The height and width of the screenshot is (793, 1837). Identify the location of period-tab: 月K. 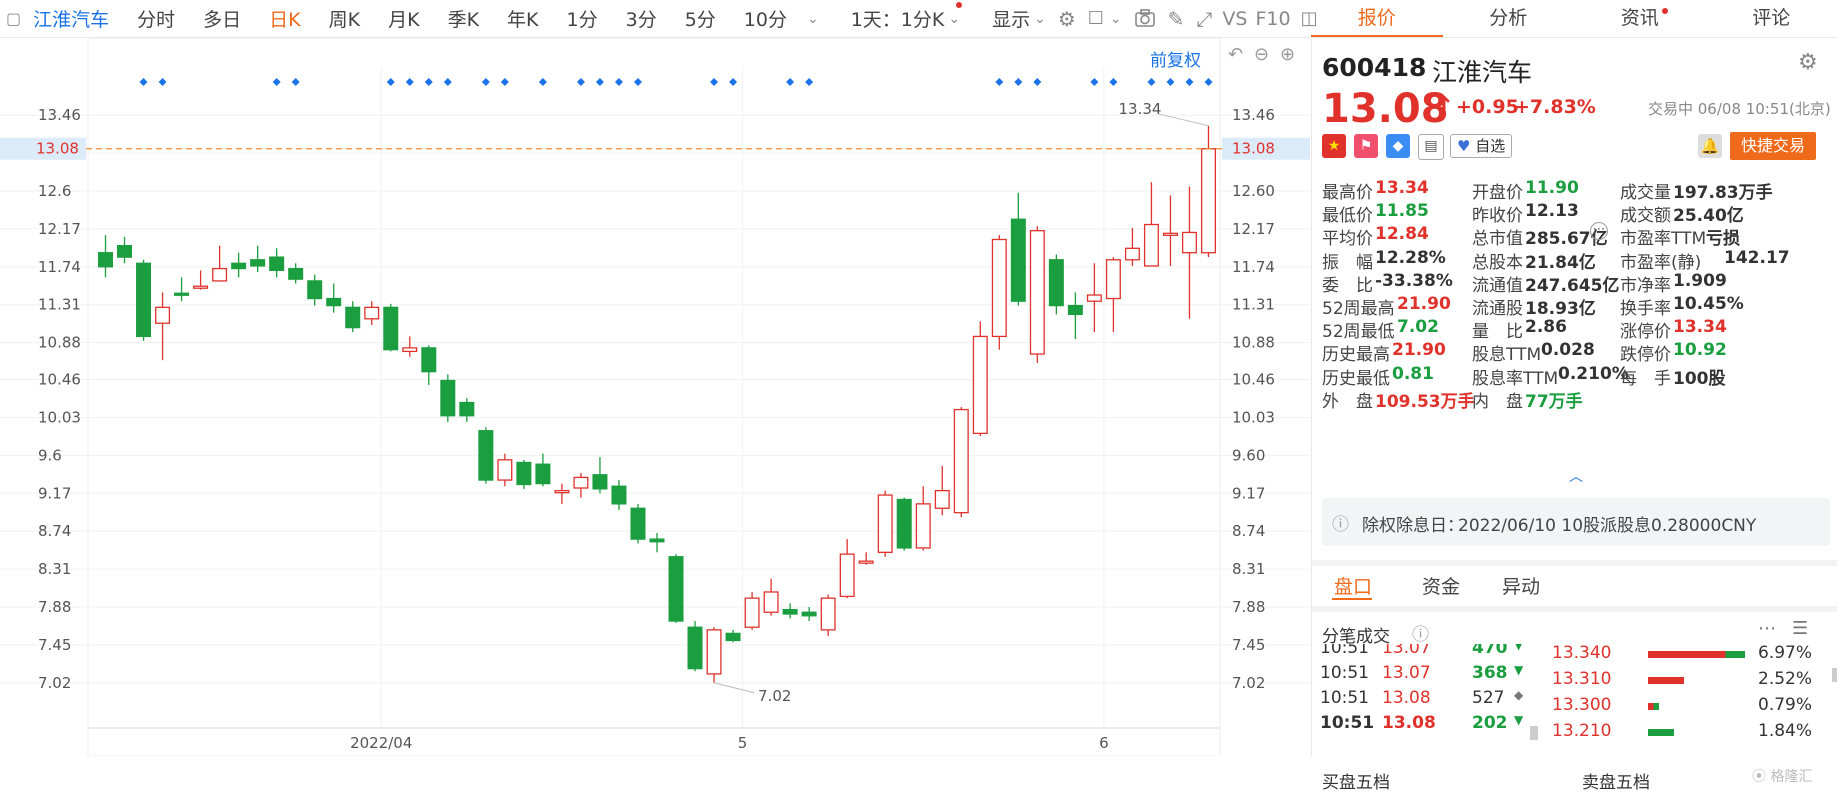
(403, 18).